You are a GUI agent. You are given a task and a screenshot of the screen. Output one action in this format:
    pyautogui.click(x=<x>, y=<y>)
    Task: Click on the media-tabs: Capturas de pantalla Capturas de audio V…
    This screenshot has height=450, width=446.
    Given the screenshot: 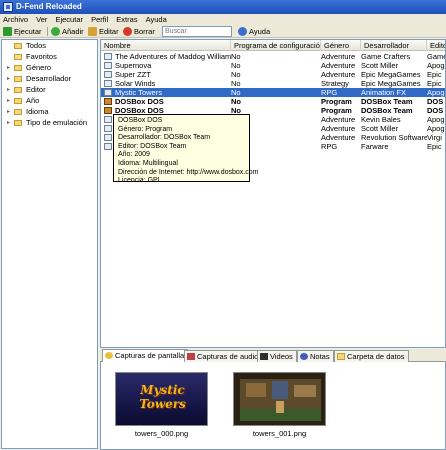 What is the action you would take?
    pyautogui.click(x=273, y=355)
    